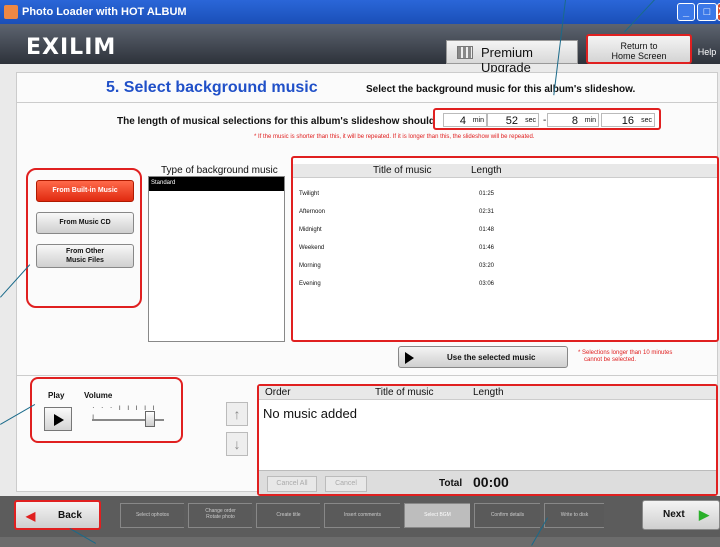  What do you see at coordinates (85, 260) in the screenshot?
I see `other-label-line2: Music Files` at bounding box center [85, 260].